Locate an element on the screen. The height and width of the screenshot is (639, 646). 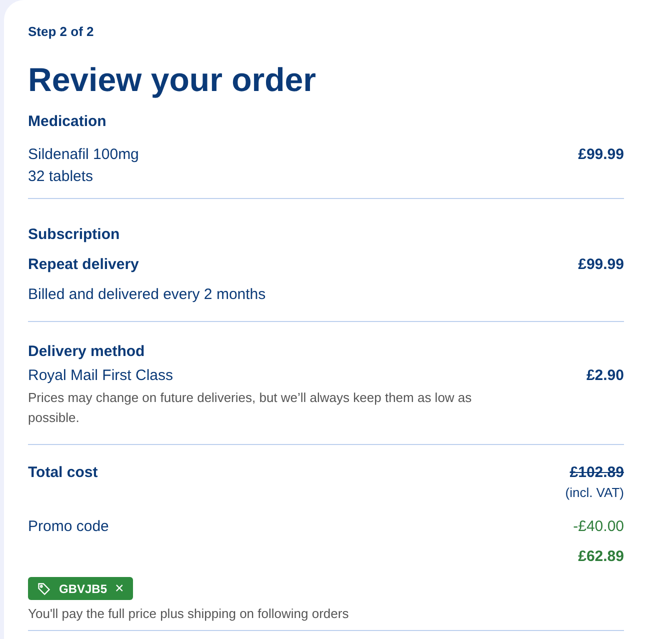
item-price: £2.90 is located at coordinates (605, 376).